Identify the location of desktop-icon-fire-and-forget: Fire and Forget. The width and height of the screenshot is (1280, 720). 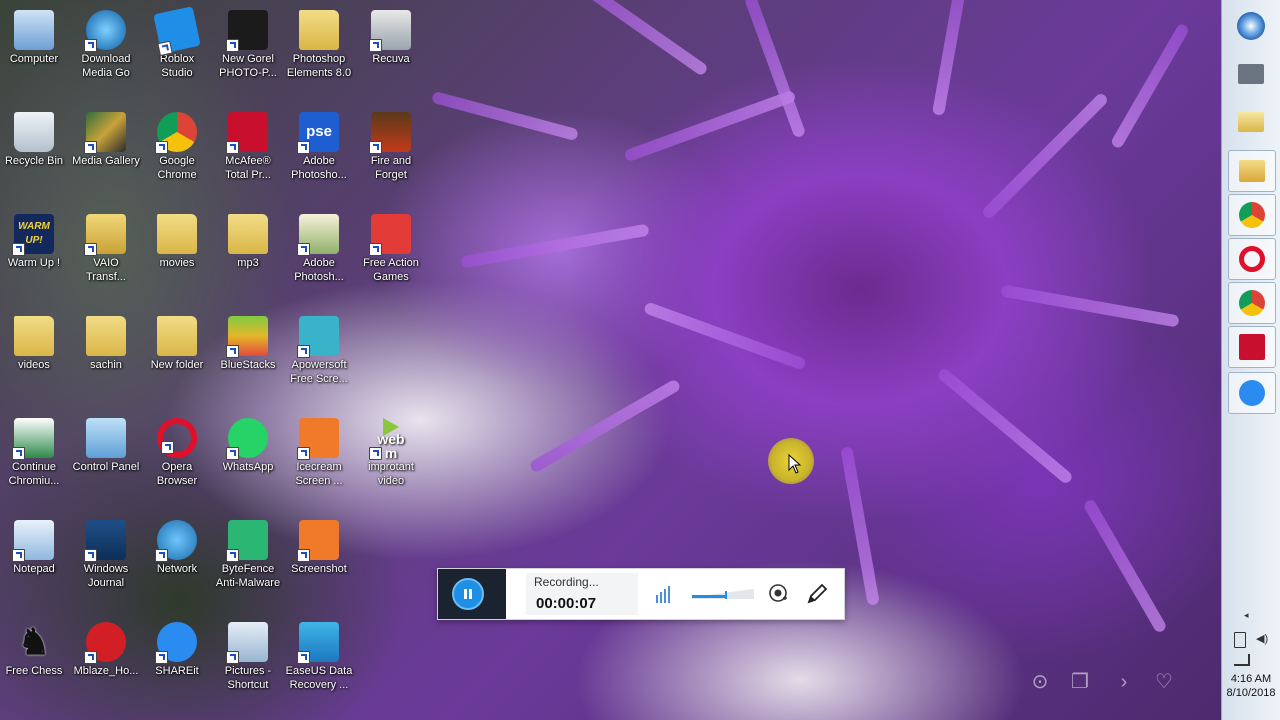
(391, 156).